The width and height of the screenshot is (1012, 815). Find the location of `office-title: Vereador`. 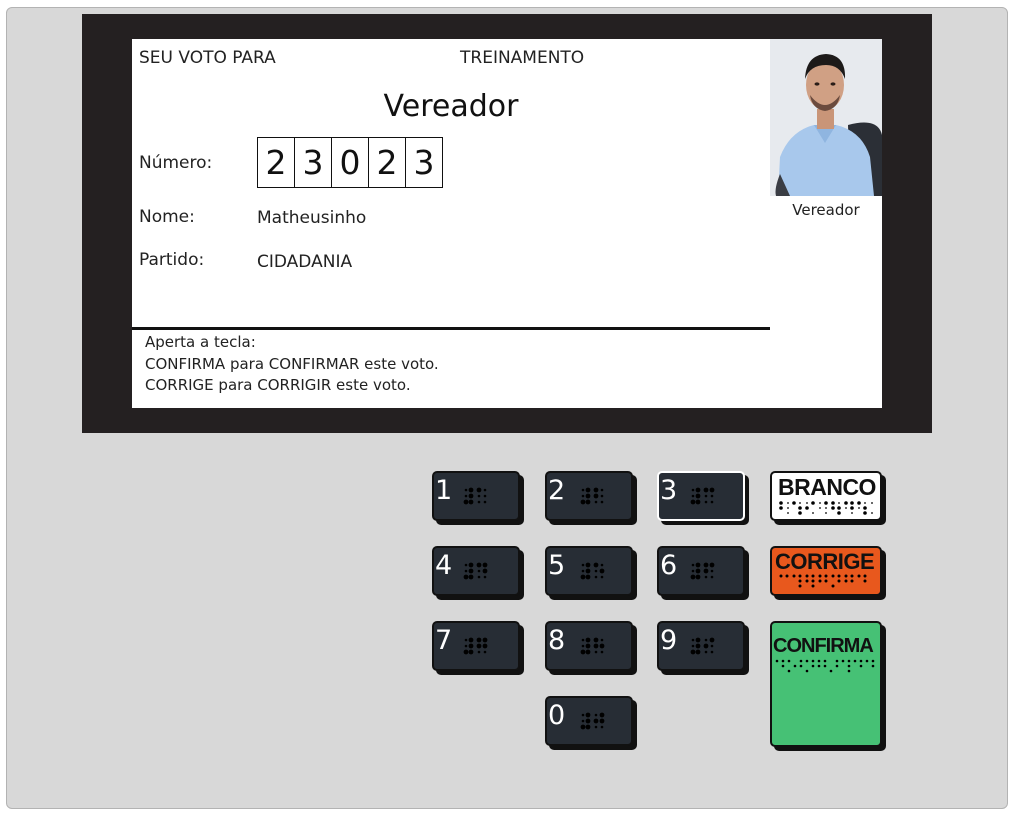

office-title: Vereador is located at coordinates (451, 106).